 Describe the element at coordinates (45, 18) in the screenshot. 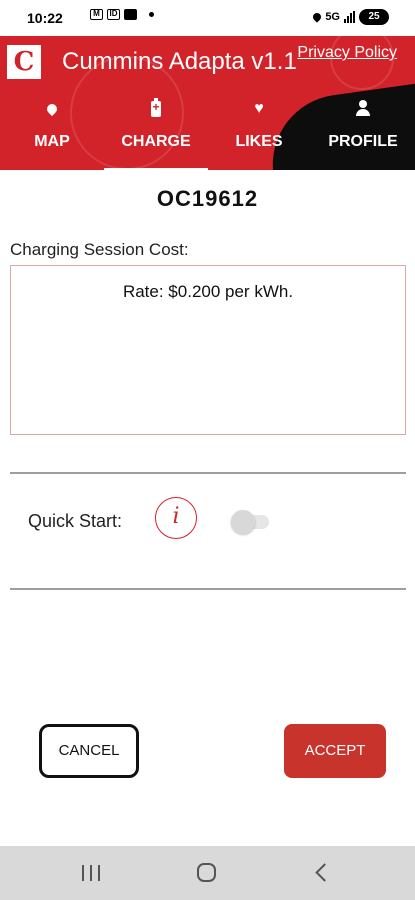

I see `status-time: 10:22` at that location.